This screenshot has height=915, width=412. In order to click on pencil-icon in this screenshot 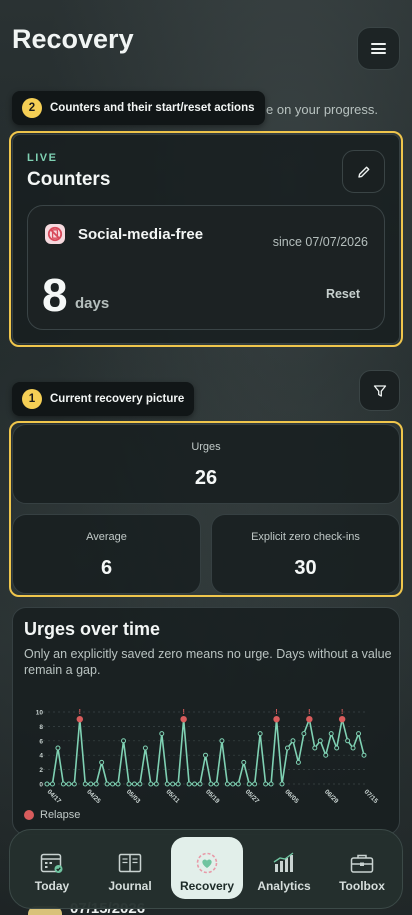, I will do `click(363, 172)`.